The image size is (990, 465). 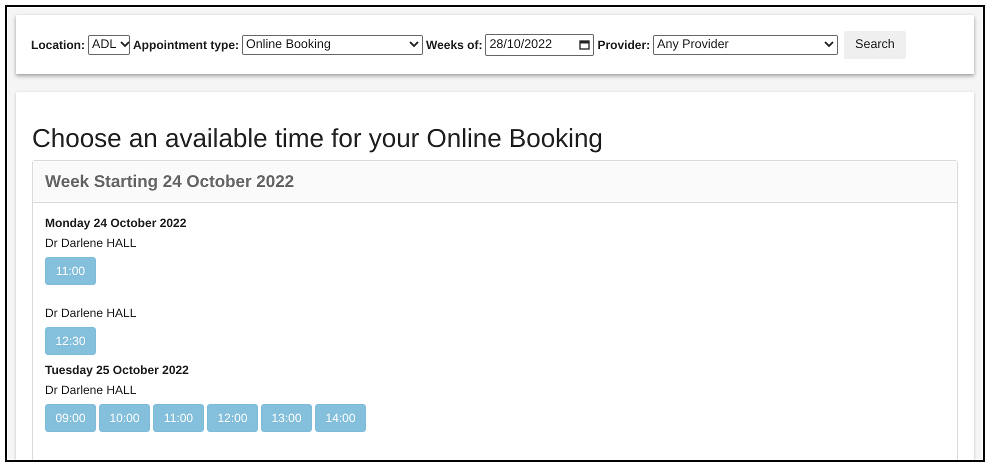 What do you see at coordinates (286, 418) in the screenshot?
I see `time-slot-button: 13:00` at bounding box center [286, 418].